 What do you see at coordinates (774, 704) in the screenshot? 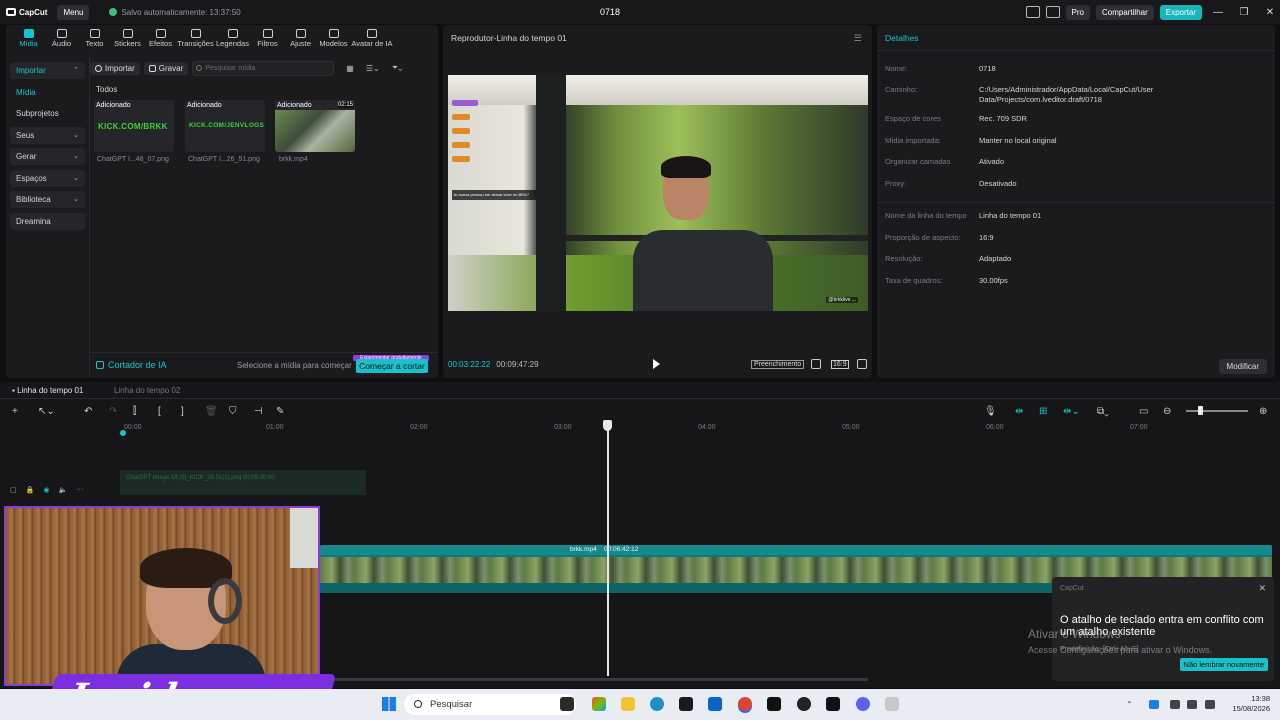
I see `capcut-taskbar-icon` at bounding box center [774, 704].